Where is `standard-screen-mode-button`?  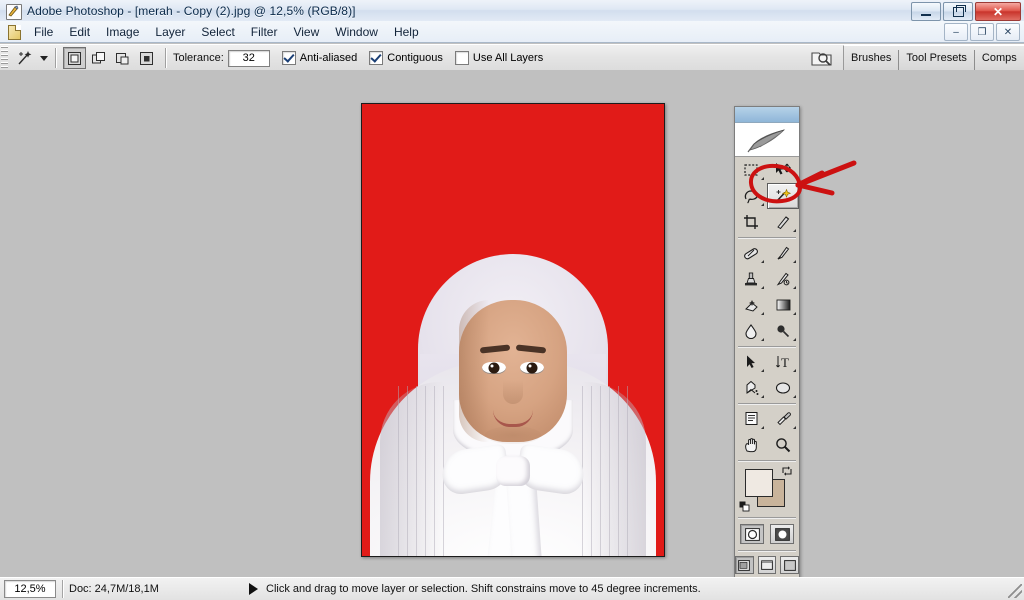
standard-screen-mode-button is located at coordinates (744, 565).